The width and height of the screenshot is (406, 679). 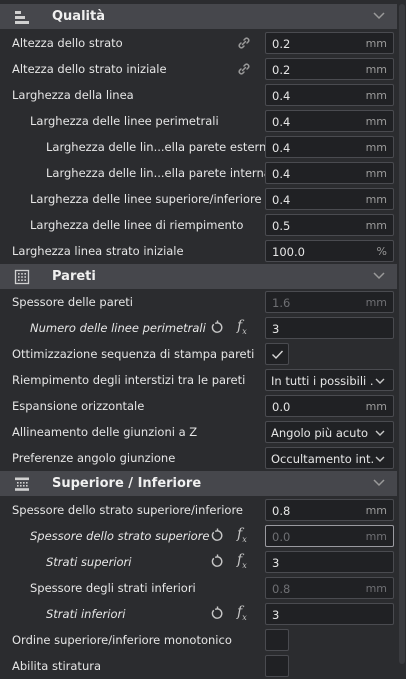 I want to click on setting-label: Spessore degli strati inferiori, so click(x=113, y=588).